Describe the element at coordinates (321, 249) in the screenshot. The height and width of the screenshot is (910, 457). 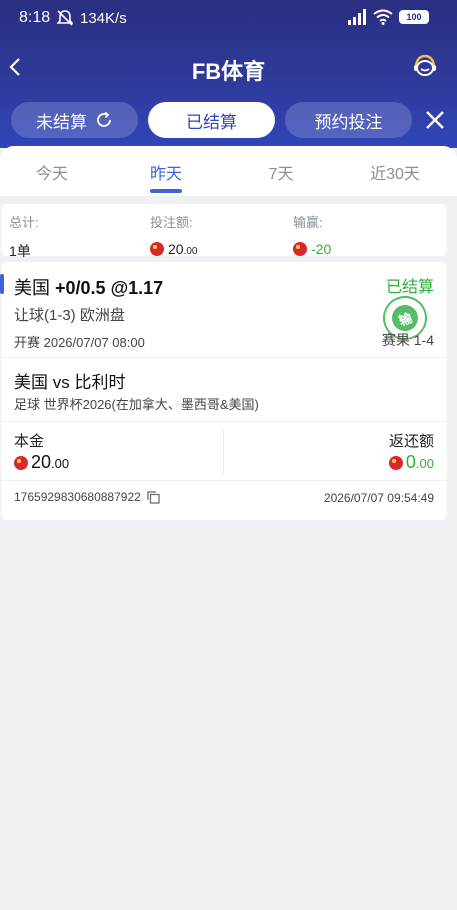
I see `winloss-amount: -20` at that location.